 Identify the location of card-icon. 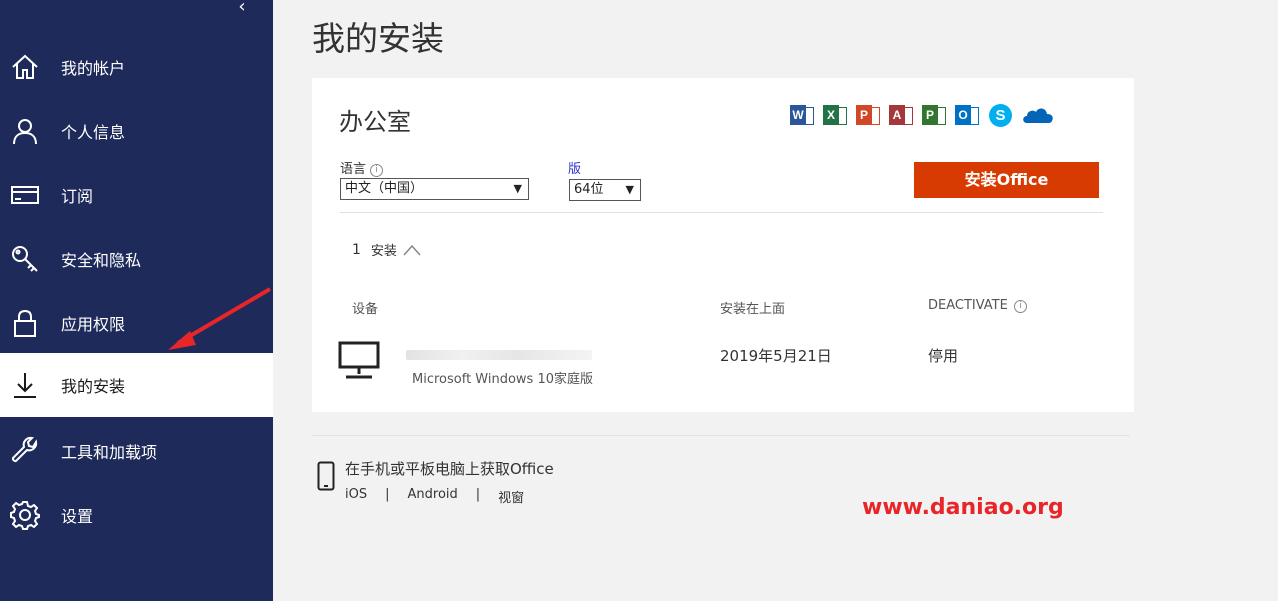
(25, 195).